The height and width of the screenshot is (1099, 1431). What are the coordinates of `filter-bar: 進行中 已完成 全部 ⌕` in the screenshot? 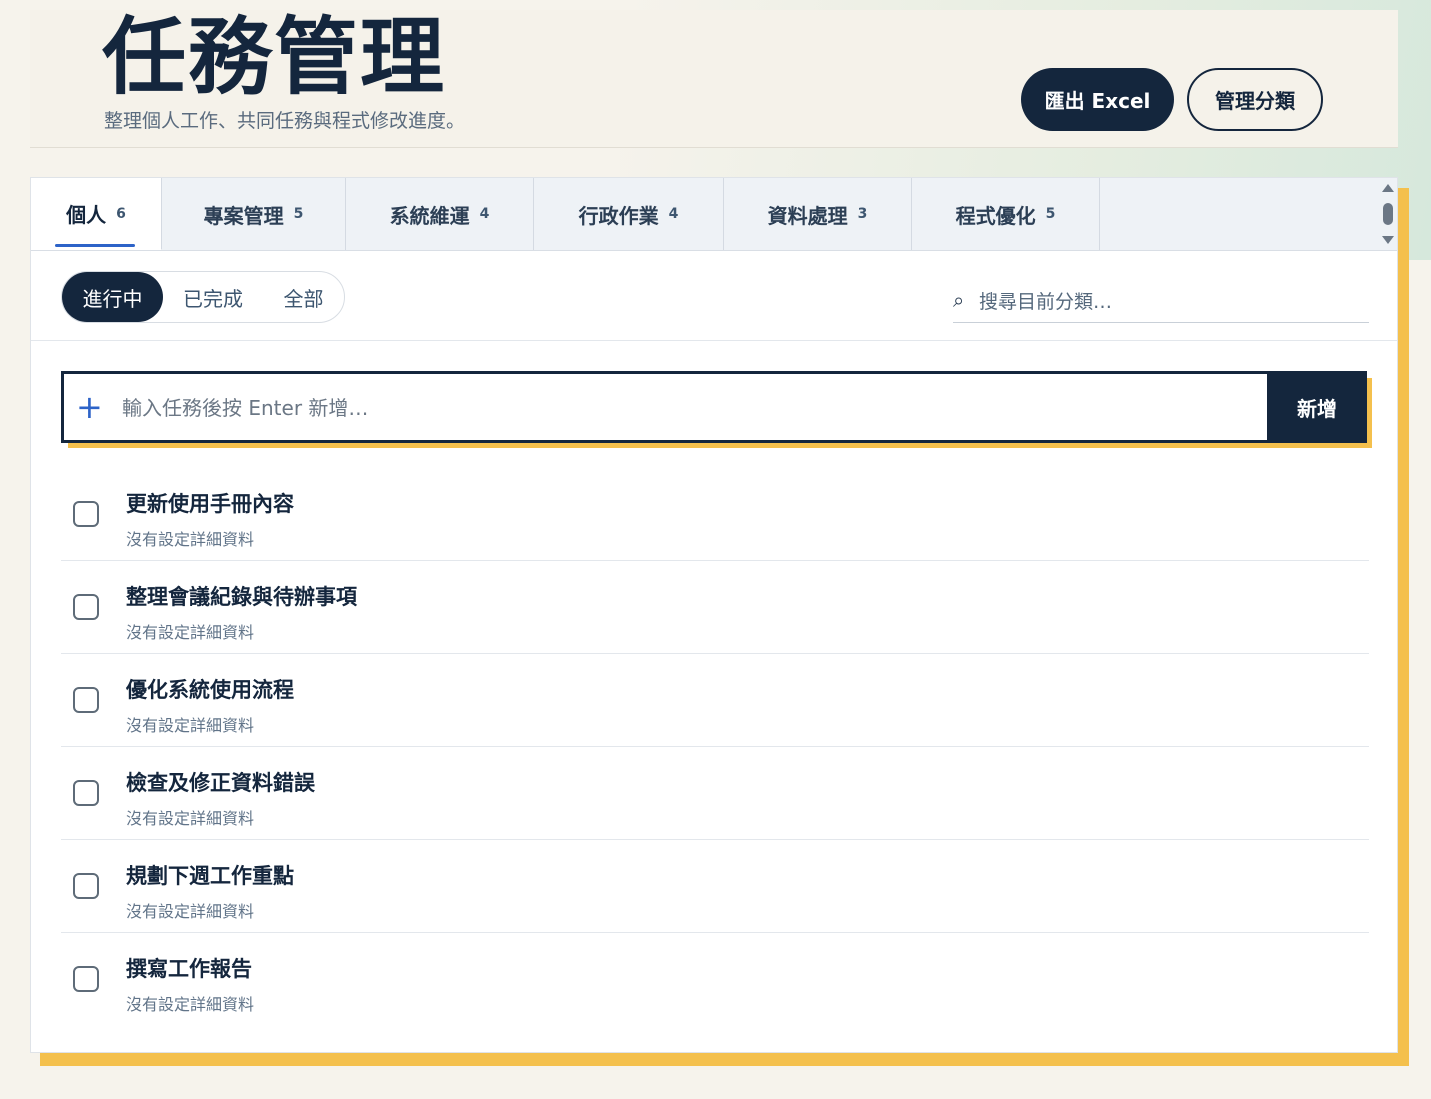 It's located at (714, 295).